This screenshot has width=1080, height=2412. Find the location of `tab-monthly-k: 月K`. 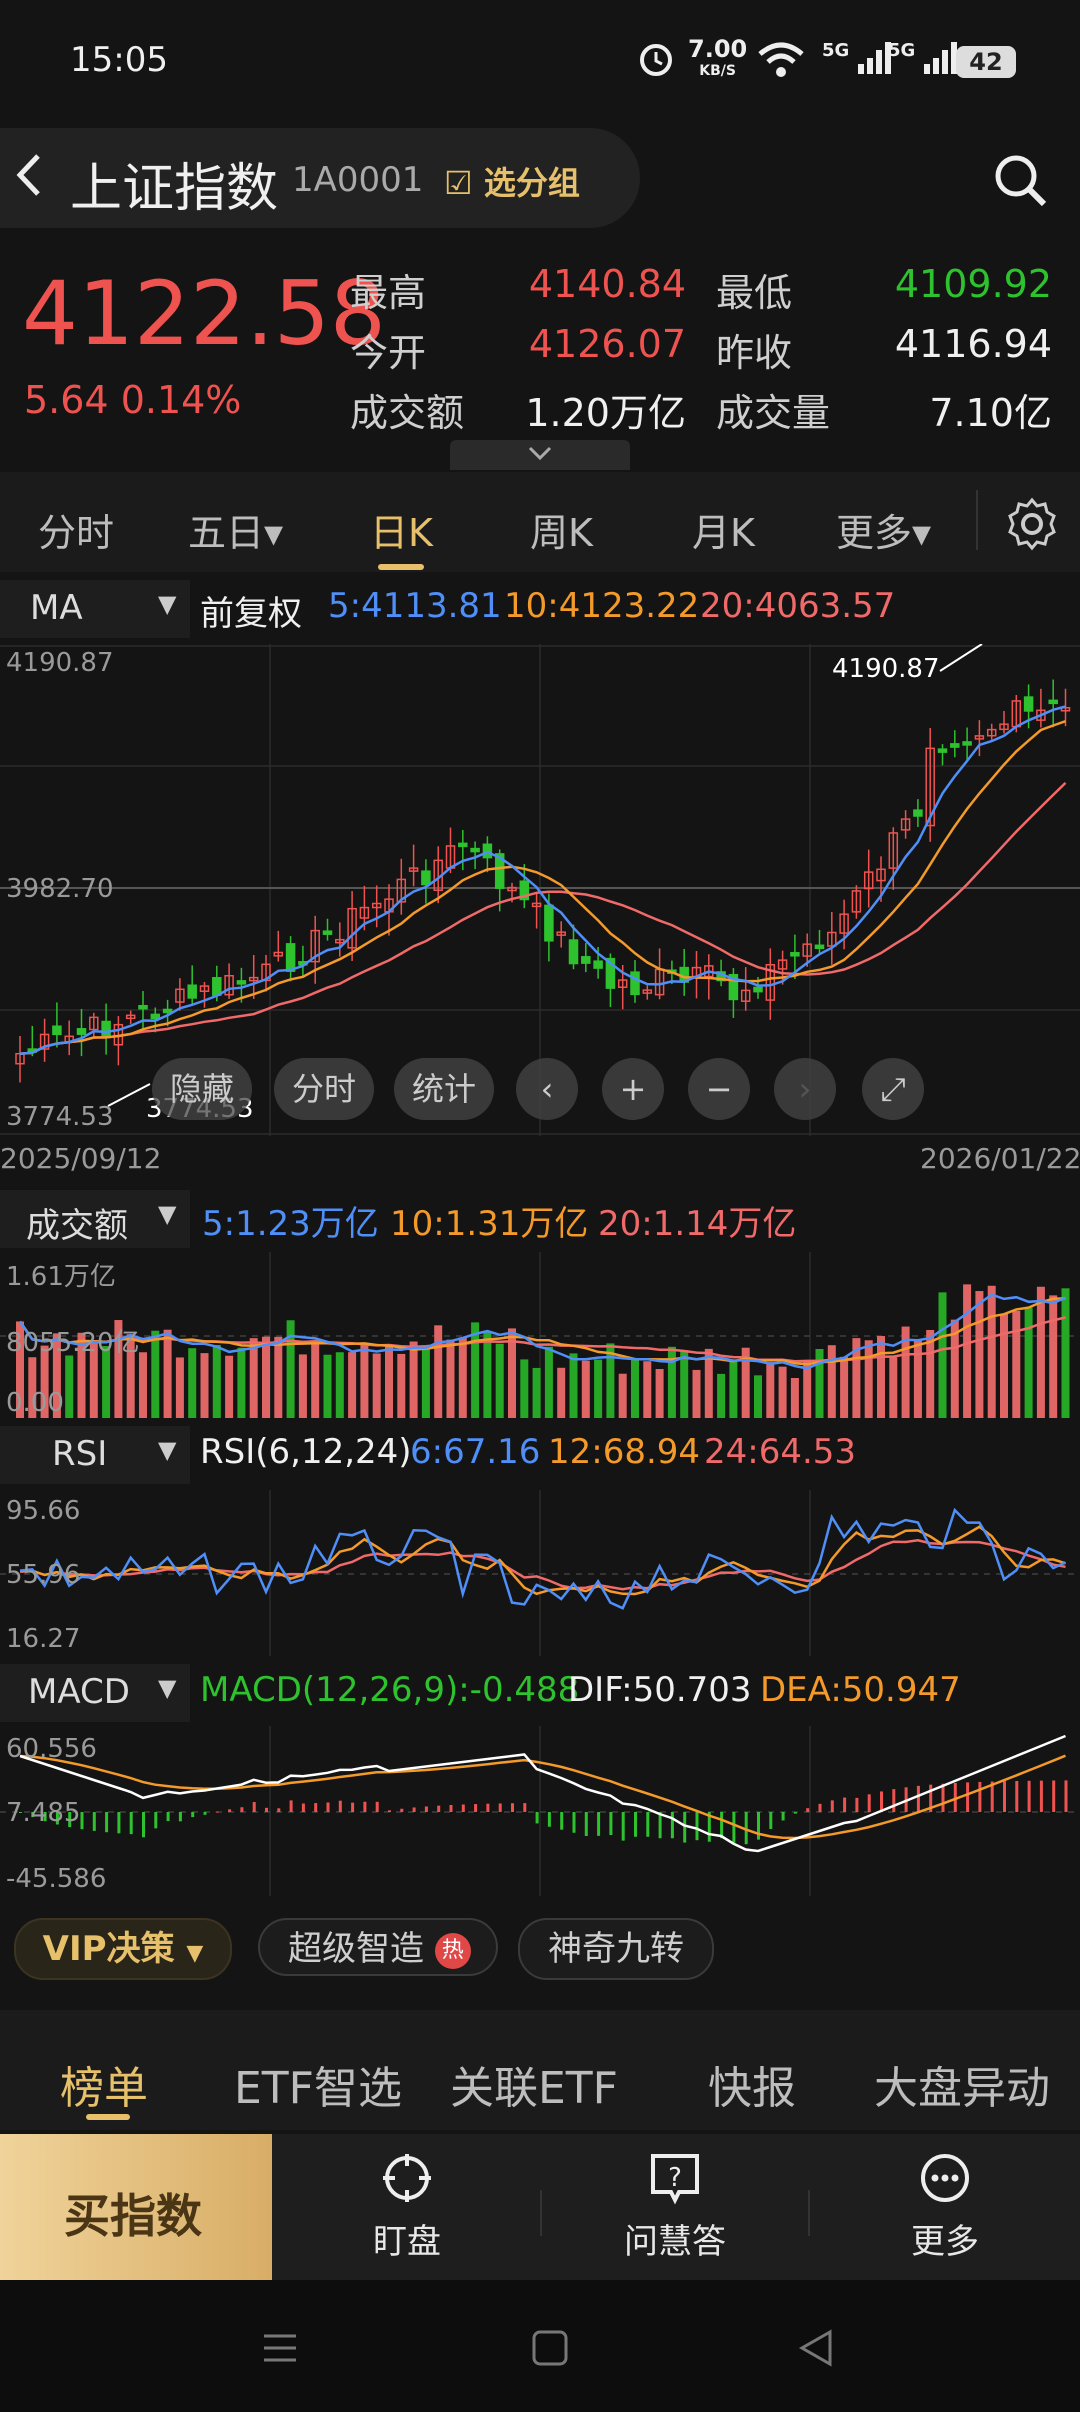

tab-monthly-k: 月K is located at coordinates (723, 529).